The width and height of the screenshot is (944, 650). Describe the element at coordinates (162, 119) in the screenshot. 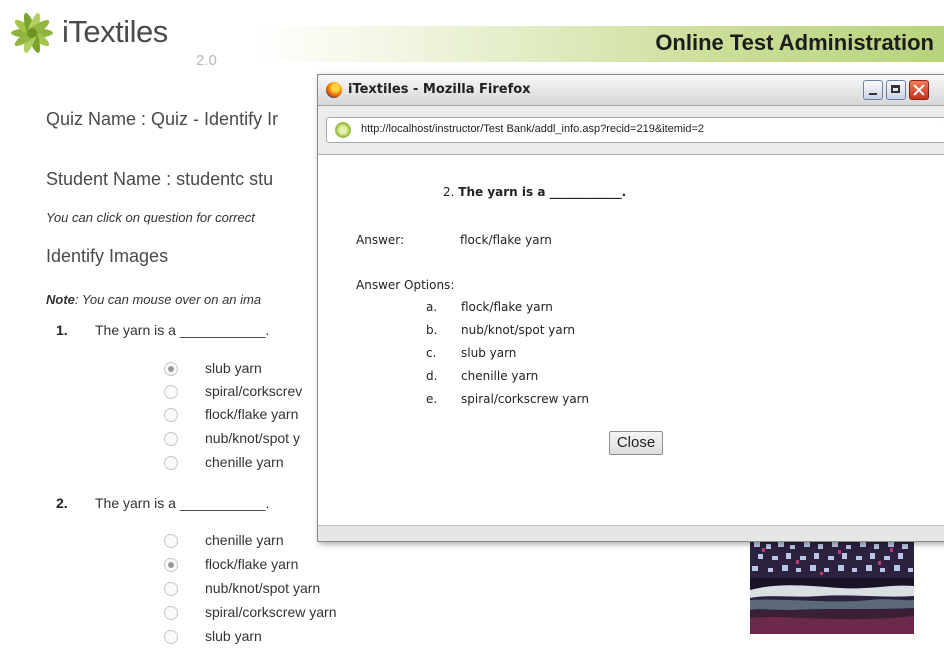

I see `quiz-name: Quiz Name : Quiz - Identify Ir` at that location.